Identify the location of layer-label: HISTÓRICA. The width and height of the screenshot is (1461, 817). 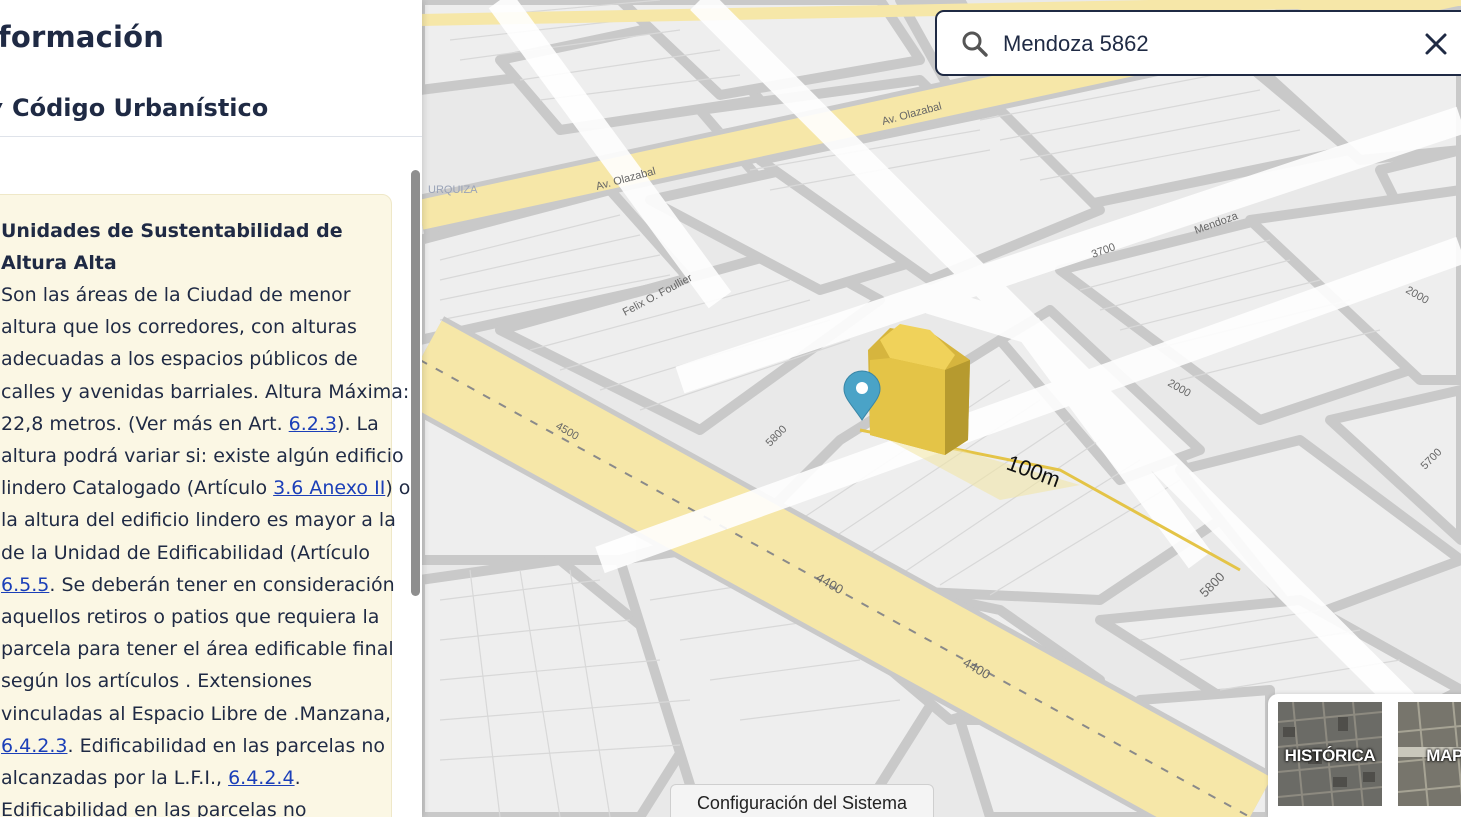
(1330, 755).